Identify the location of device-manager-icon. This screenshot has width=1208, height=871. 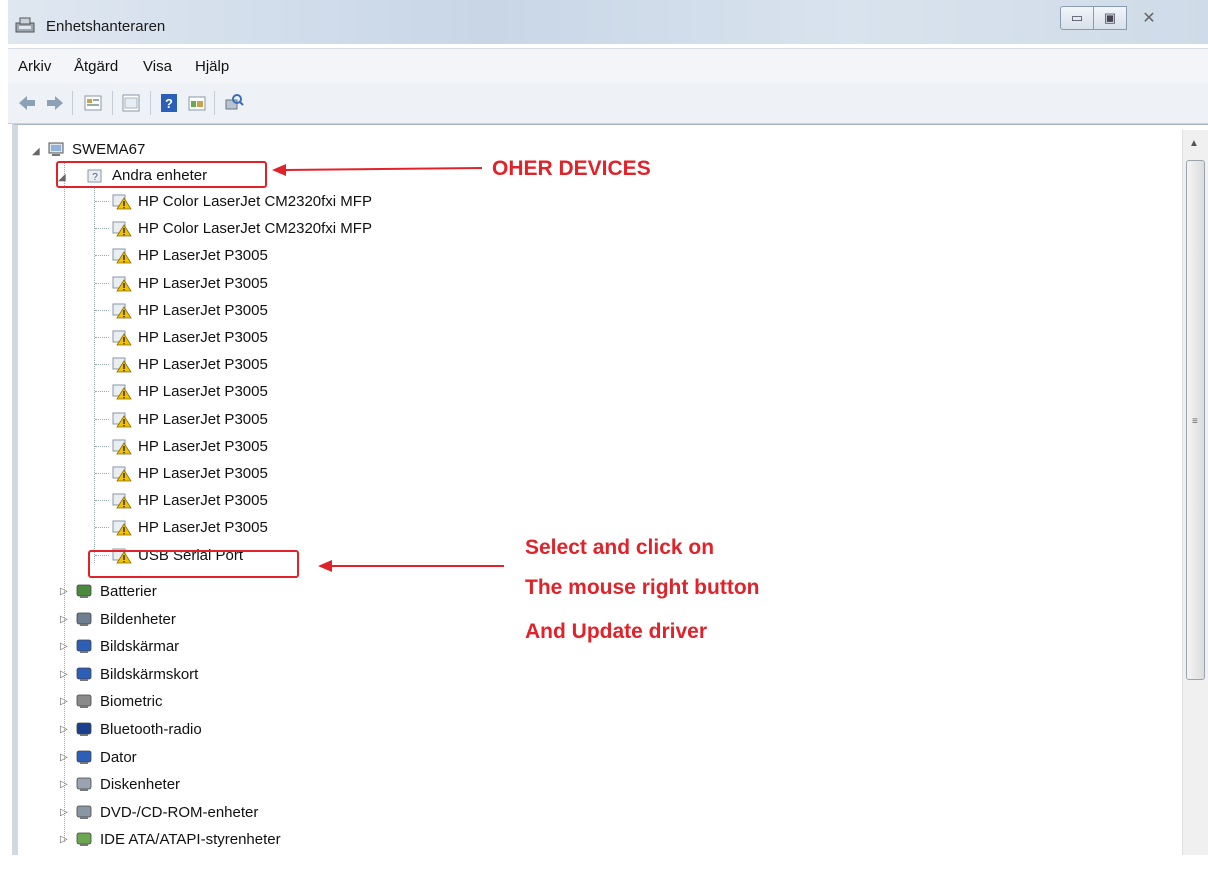
(25, 25).